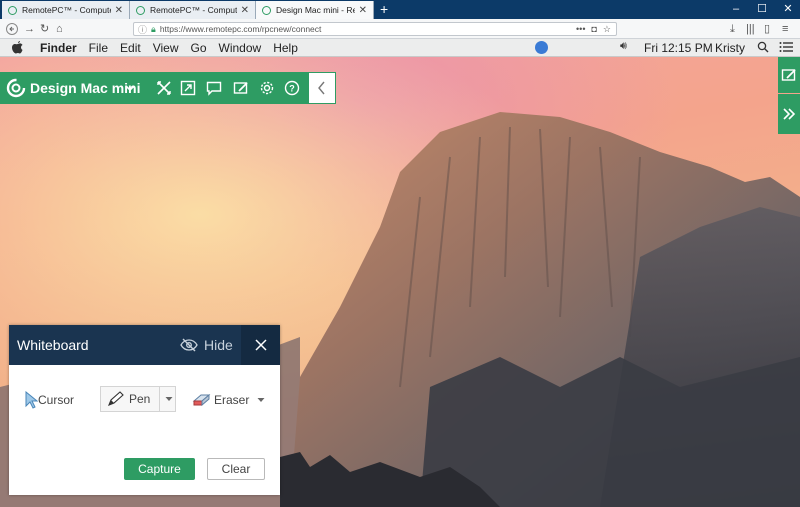  I want to click on settings-gear-icon, so click(267, 88).